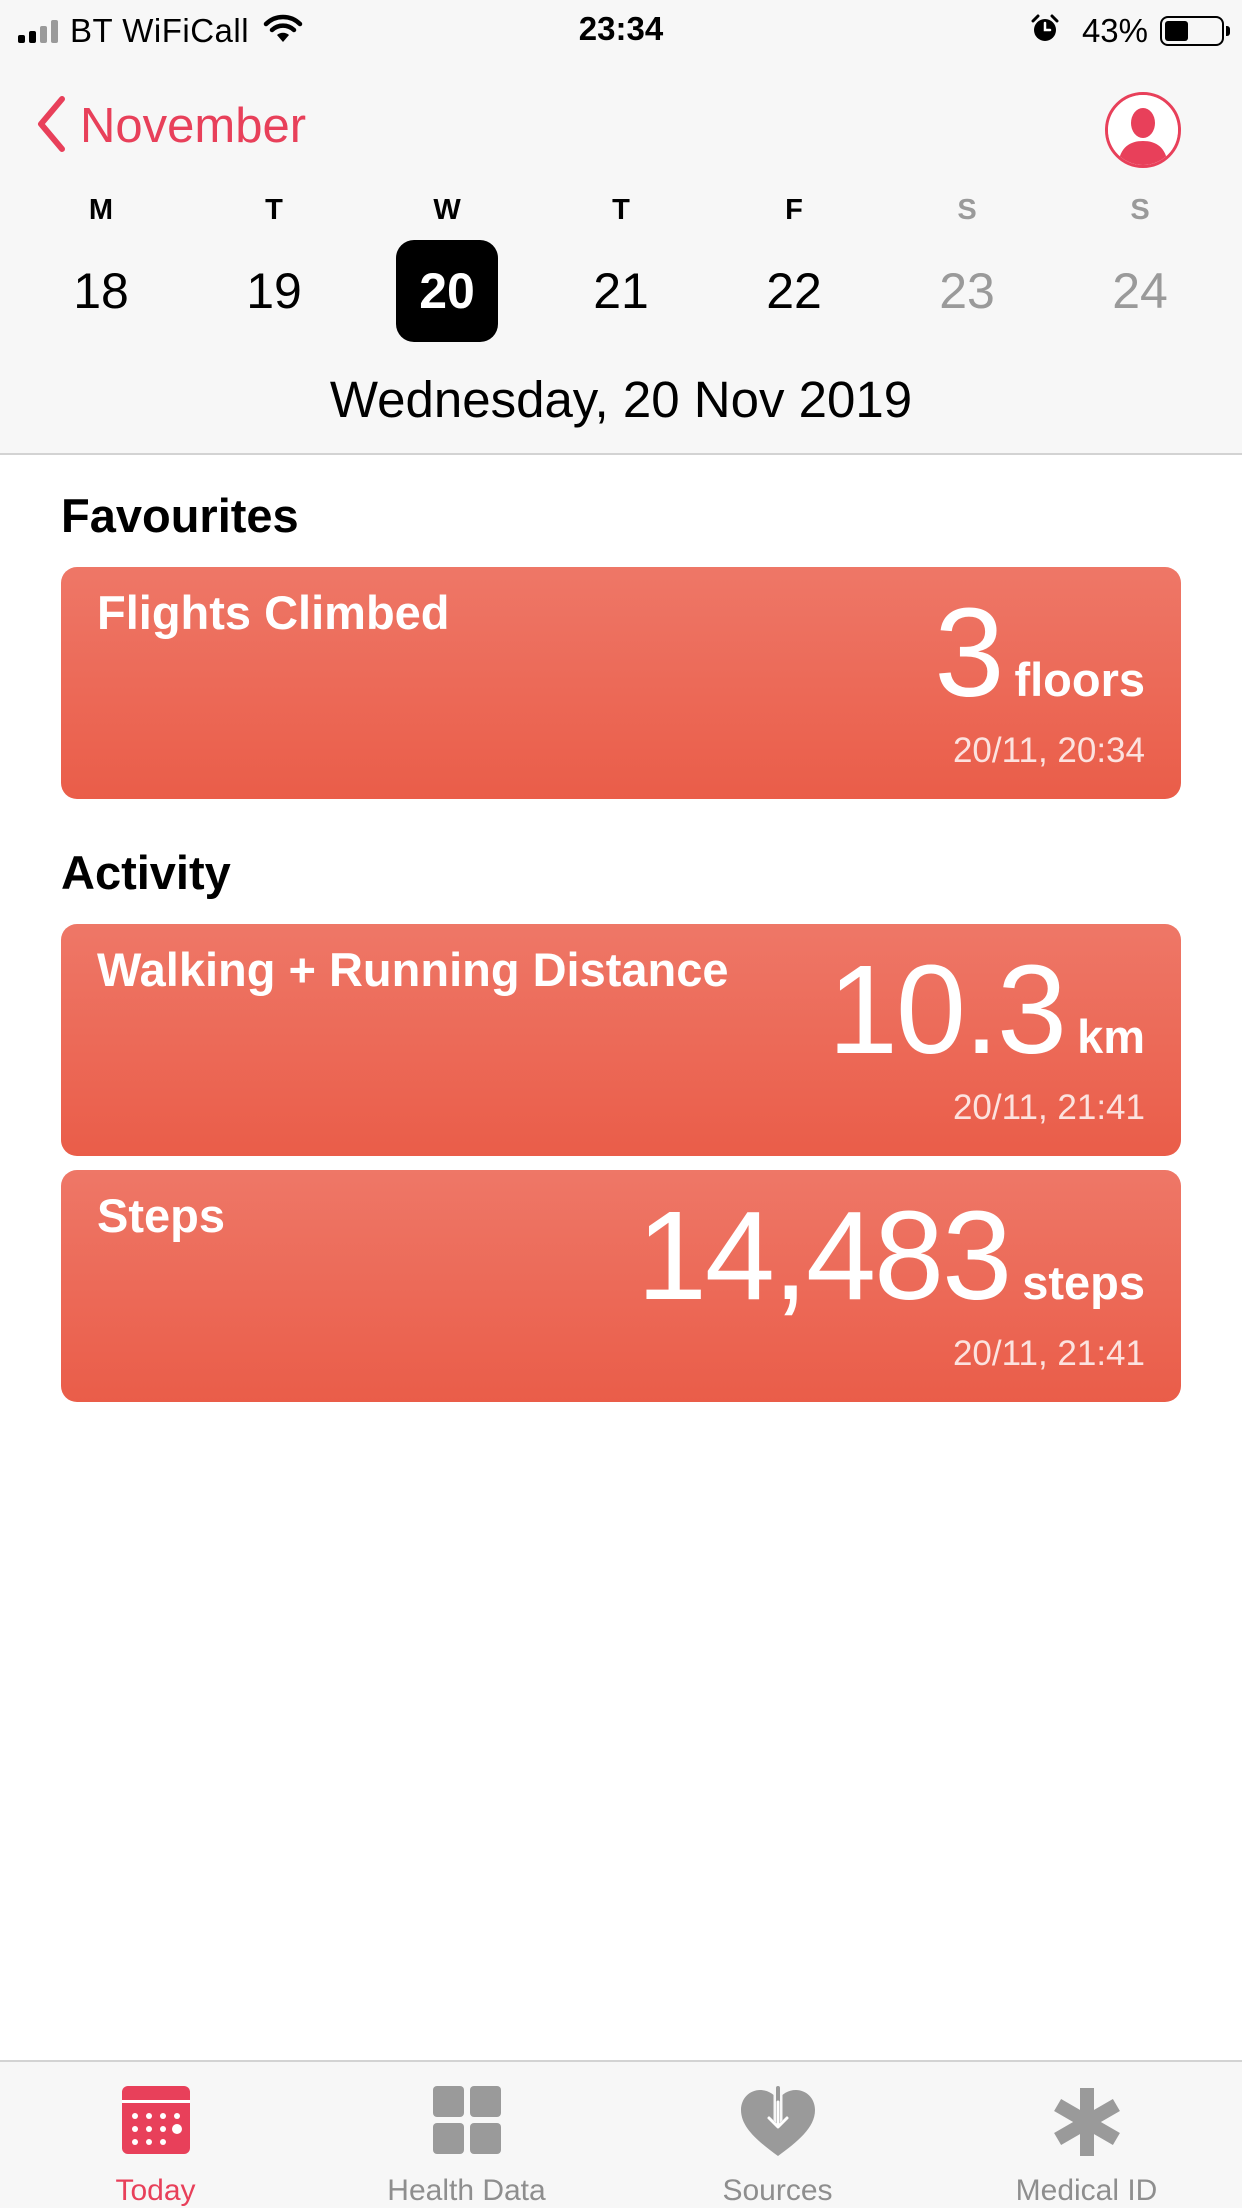 The height and width of the screenshot is (2208, 1242). What do you see at coordinates (466, 2122) in the screenshot?
I see `grid-icon` at bounding box center [466, 2122].